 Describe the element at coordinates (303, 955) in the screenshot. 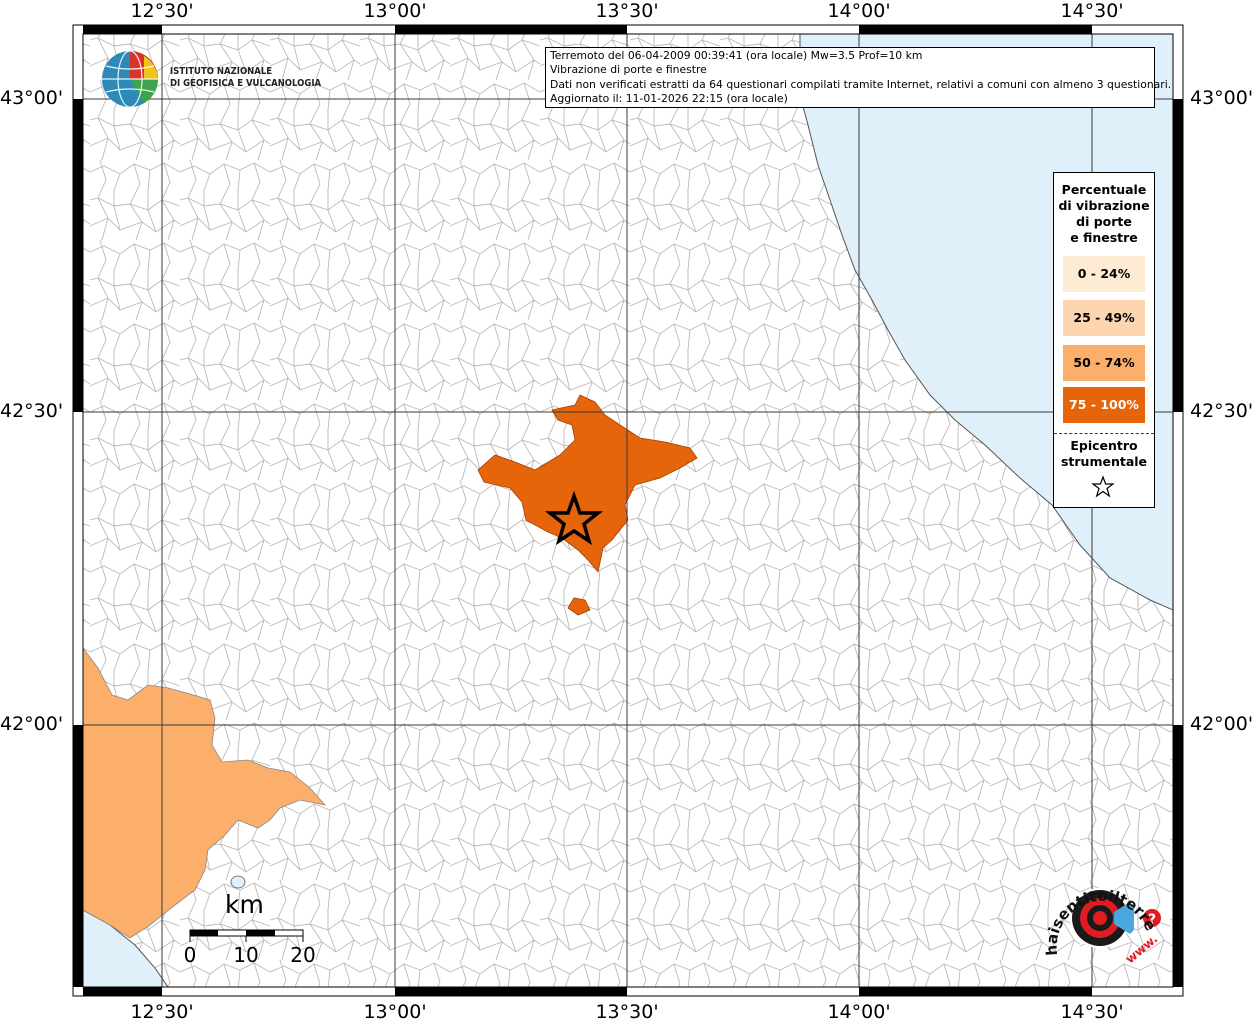

I see `scalebar-label-20: 20` at that location.